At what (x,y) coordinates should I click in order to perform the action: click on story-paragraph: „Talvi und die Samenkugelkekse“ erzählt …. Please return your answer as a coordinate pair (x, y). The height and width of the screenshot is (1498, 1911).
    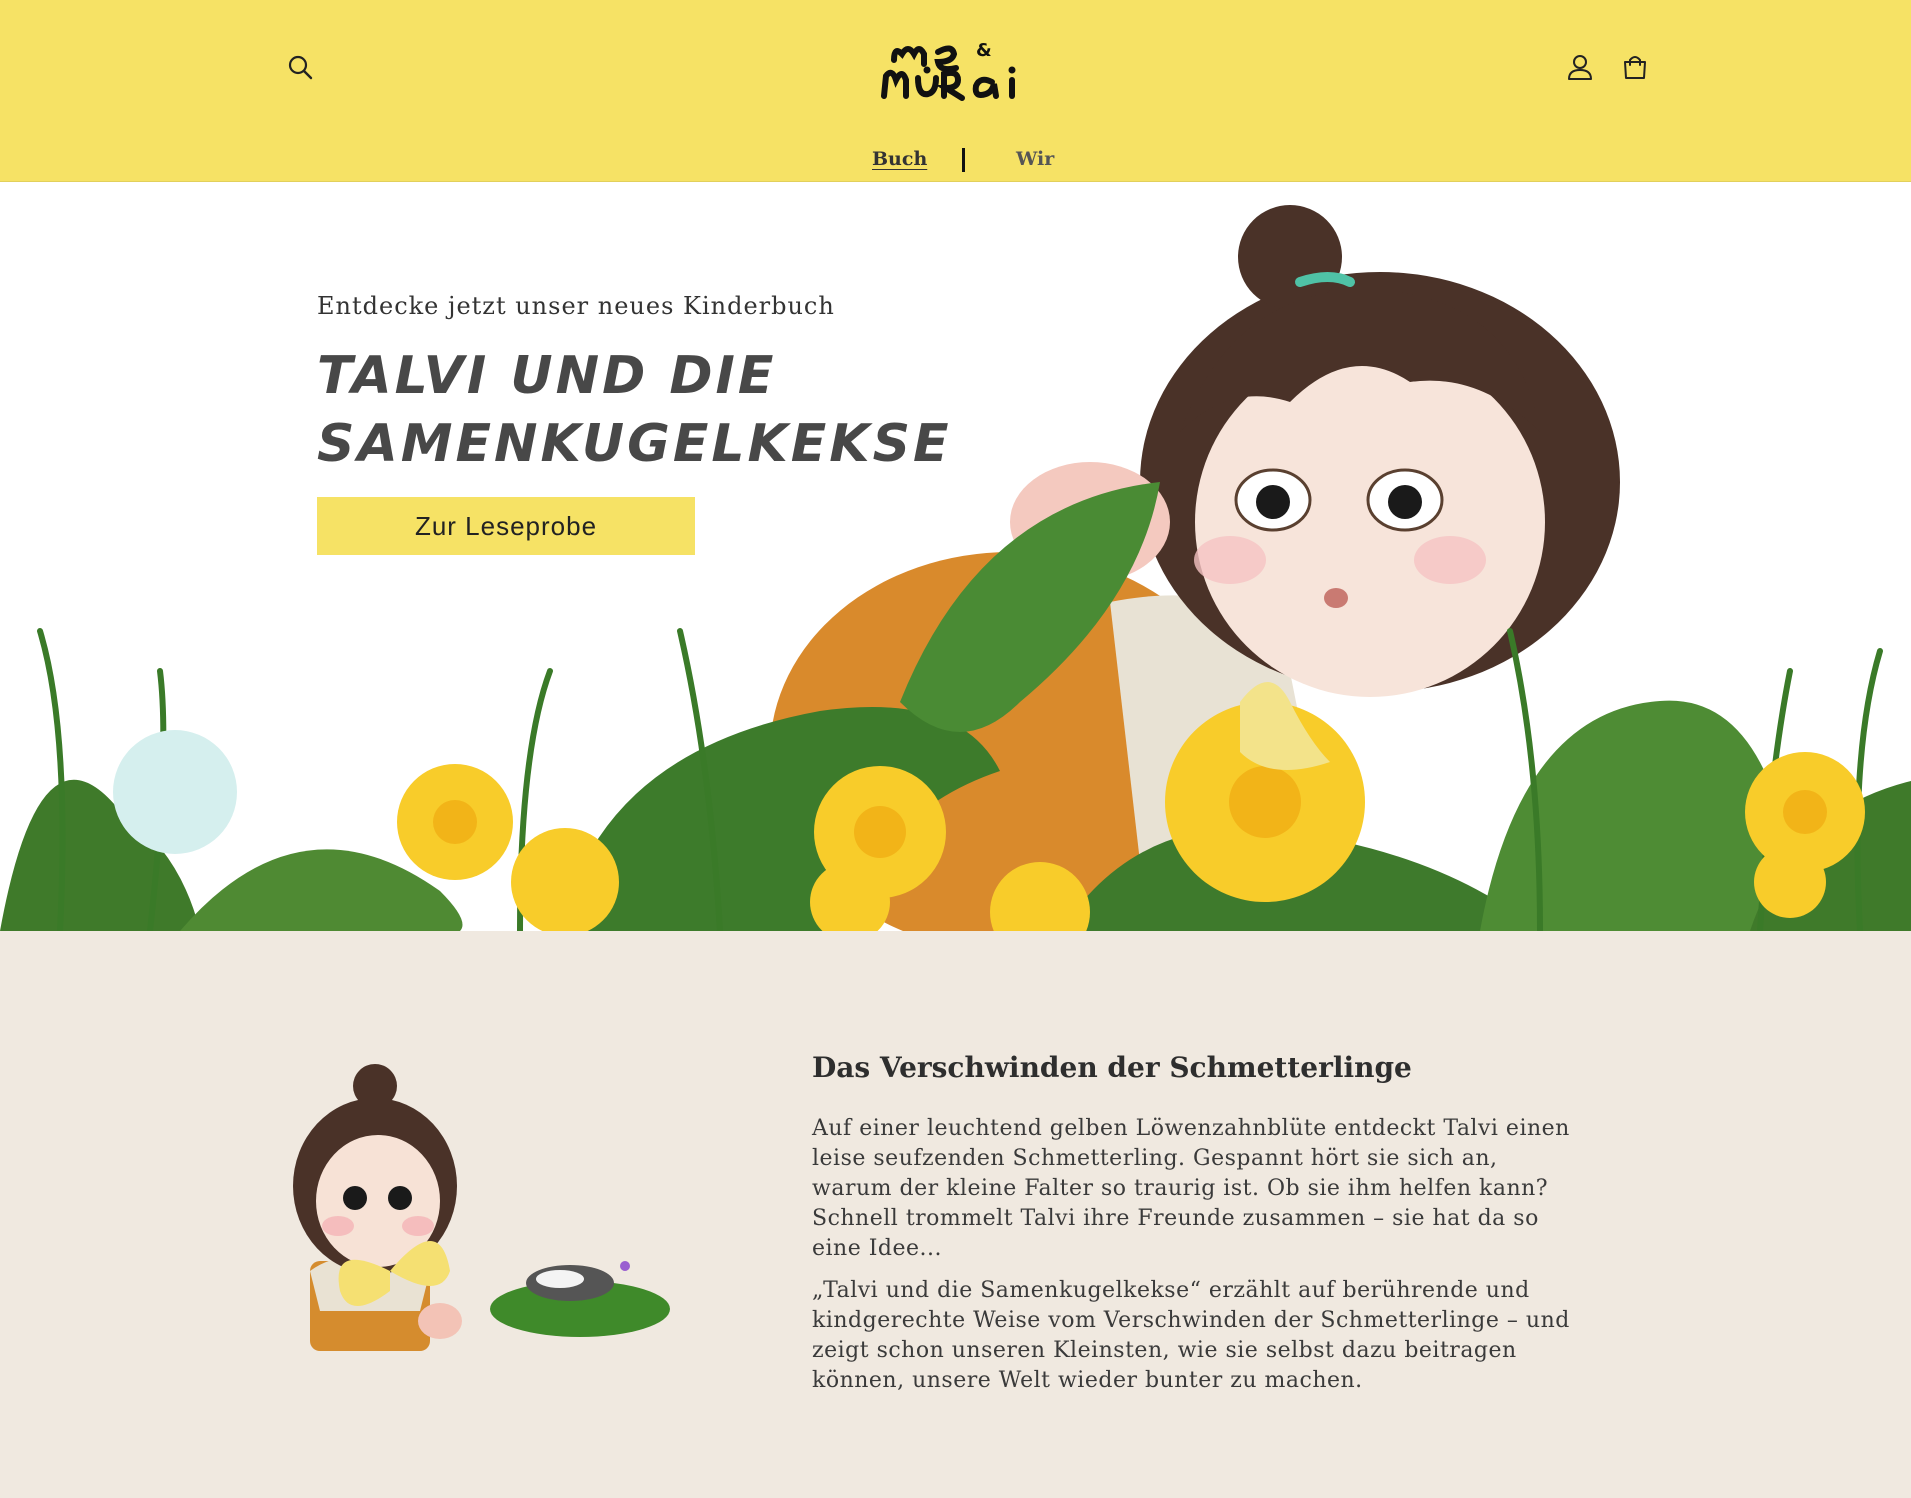
    Looking at the image, I should click on (1191, 1335).